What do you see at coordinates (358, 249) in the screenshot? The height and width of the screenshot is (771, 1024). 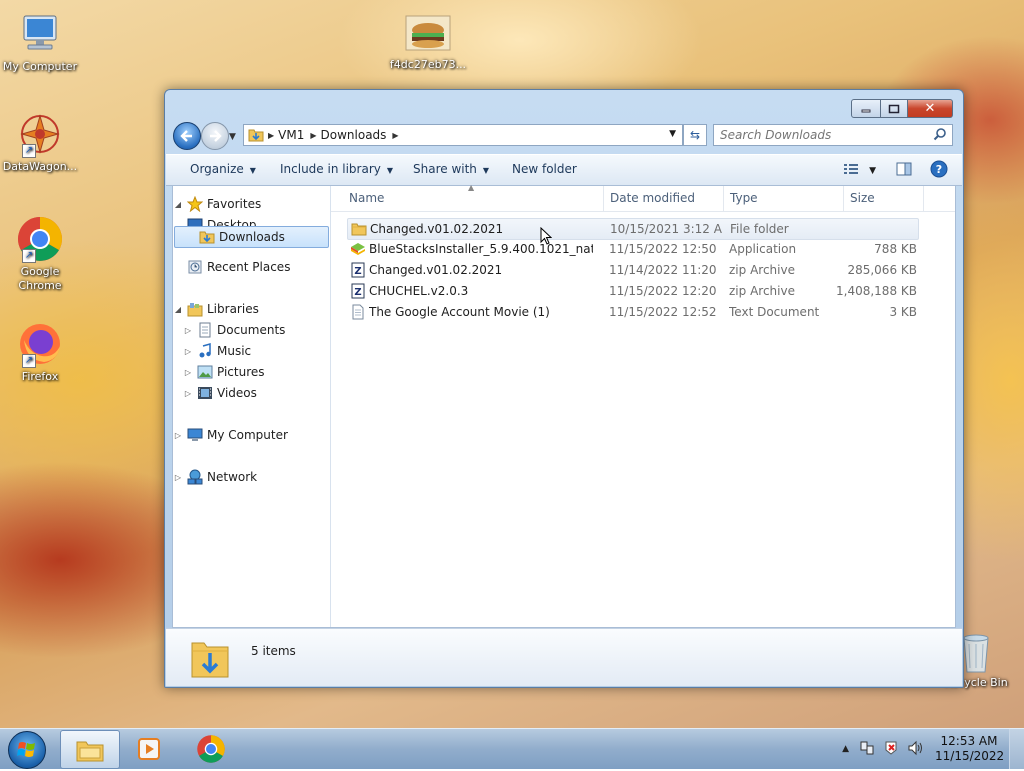 I see `application-icon` at bounding box center [358, 249].